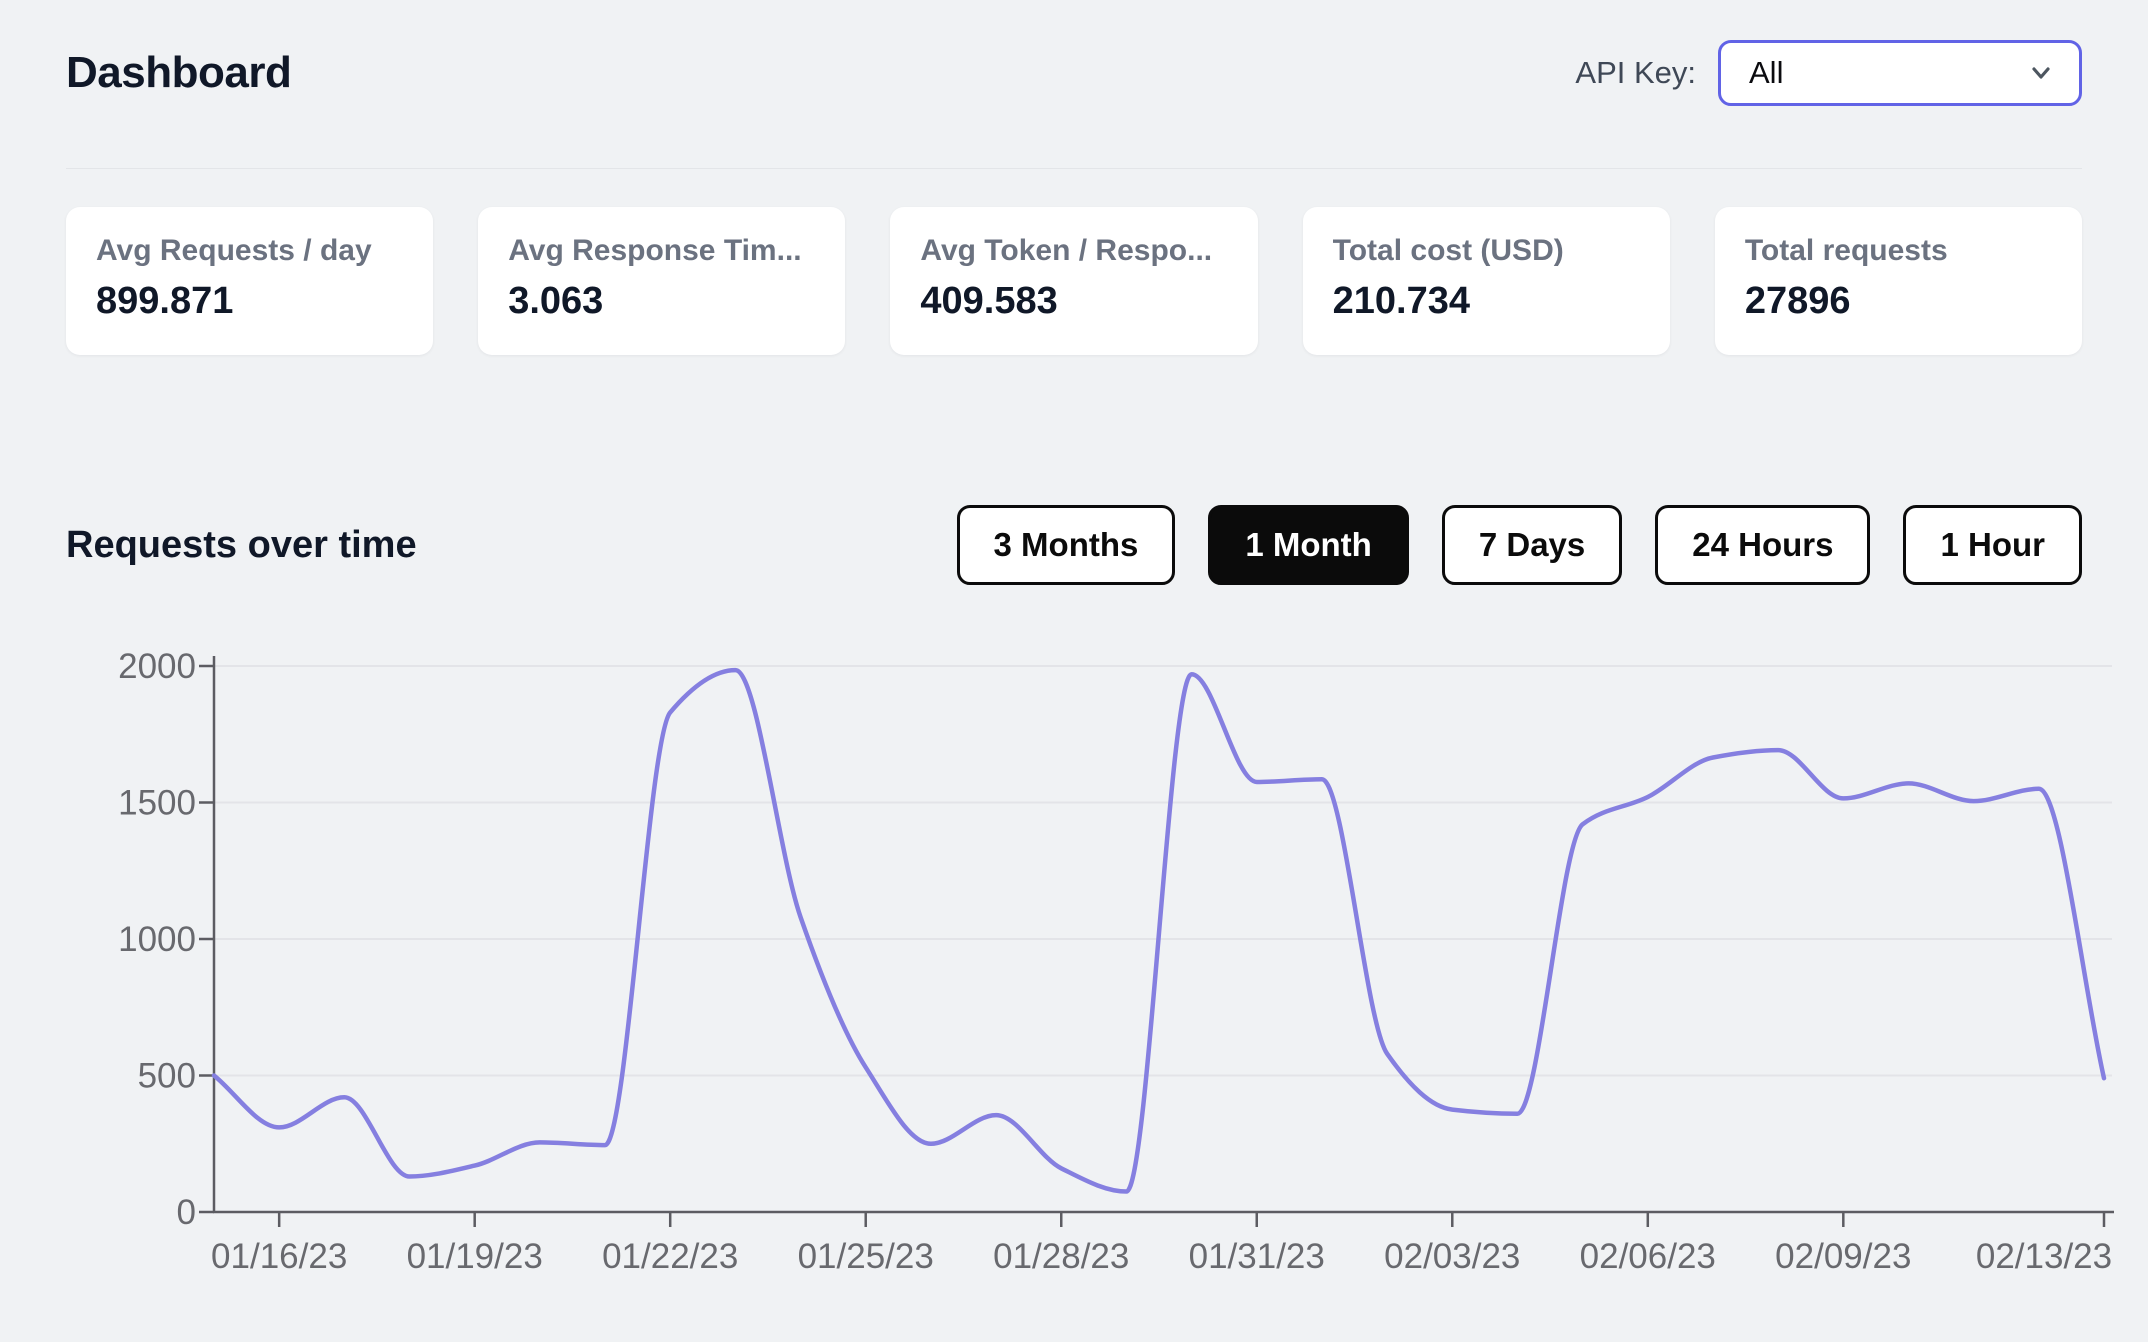  Describe the element at coordinates (2044, 1256) in the screenshot. I see `x-axis-tick-label: 02/13/23` at that location.